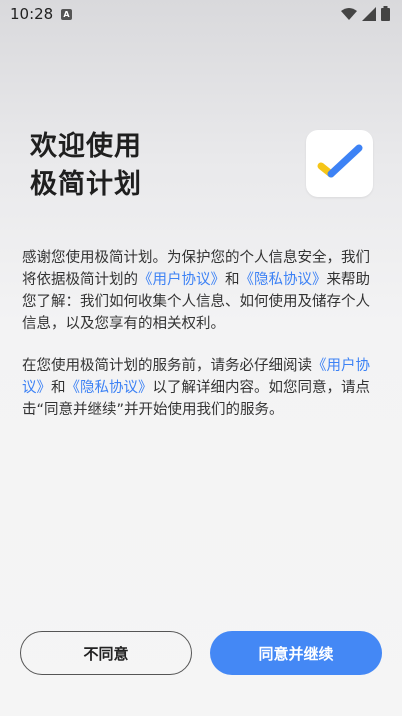  What do you see at coordinates (86, 146) in the screenshot?
I see `title-line-1: 欢迎使用` at bounding box center [86, 146].